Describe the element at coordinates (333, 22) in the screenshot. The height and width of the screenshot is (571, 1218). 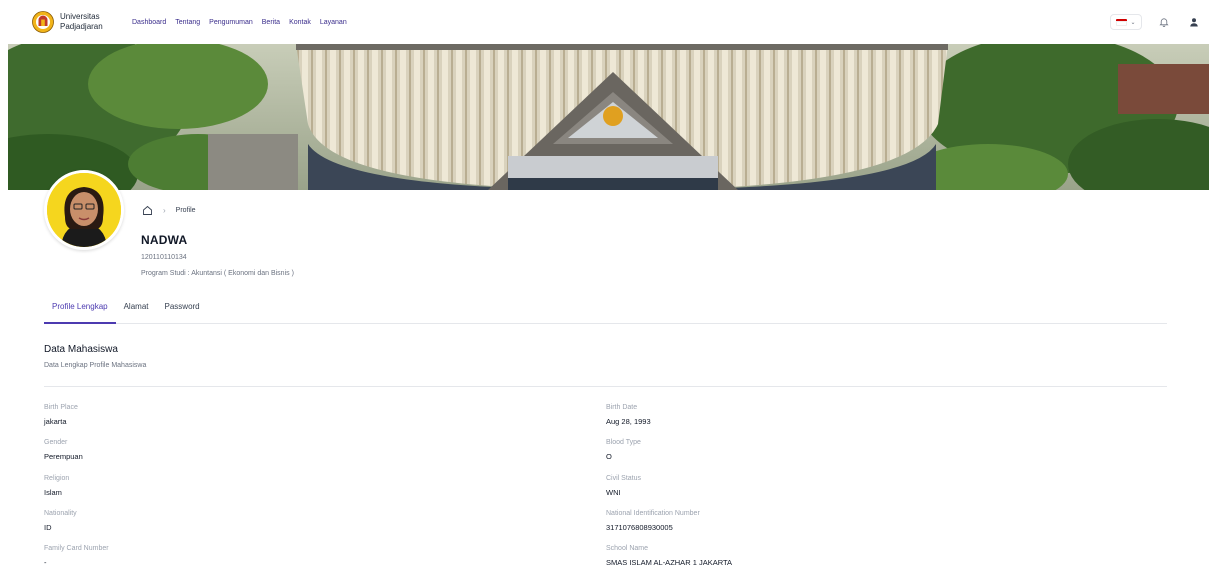
I see `nav-layanan: Layanan` at that location.